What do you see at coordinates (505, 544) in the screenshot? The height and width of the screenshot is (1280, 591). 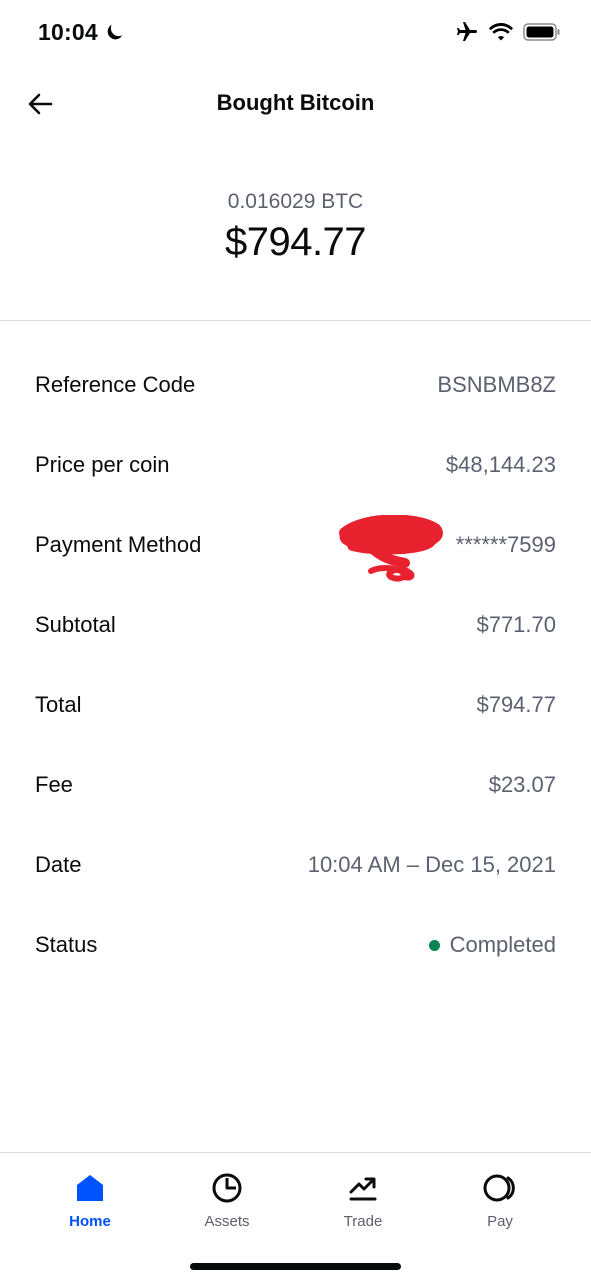 I see `detail-value: ******7599` at bounding box center [505, 544].